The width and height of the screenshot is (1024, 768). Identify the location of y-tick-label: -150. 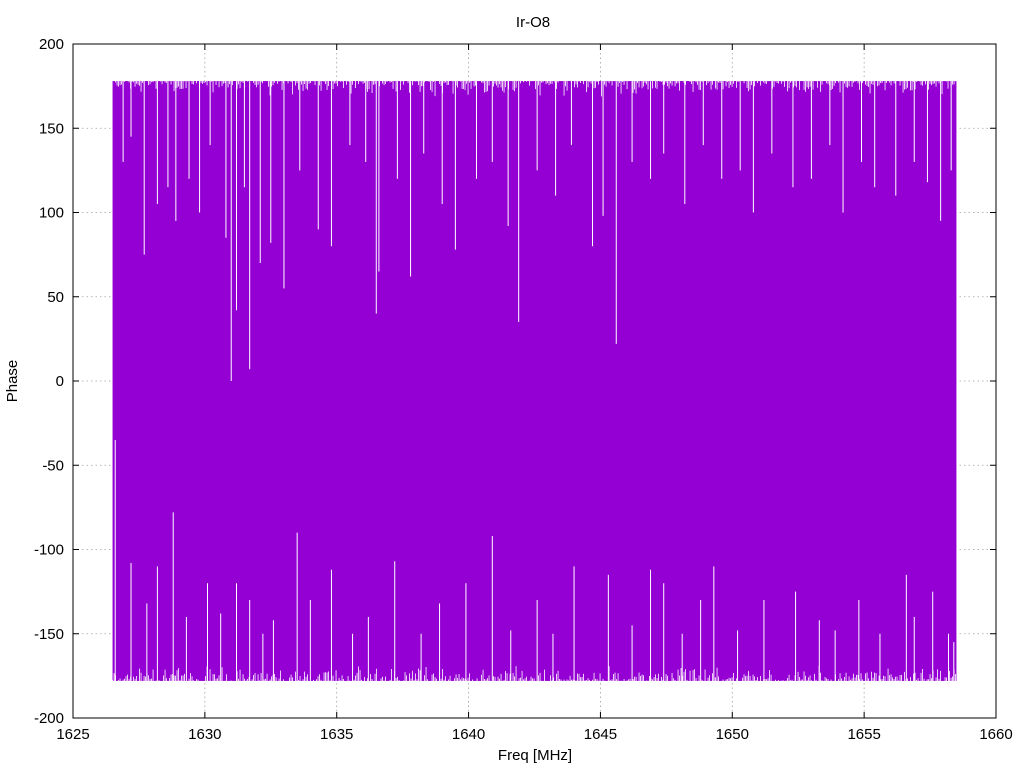
(49, 634).